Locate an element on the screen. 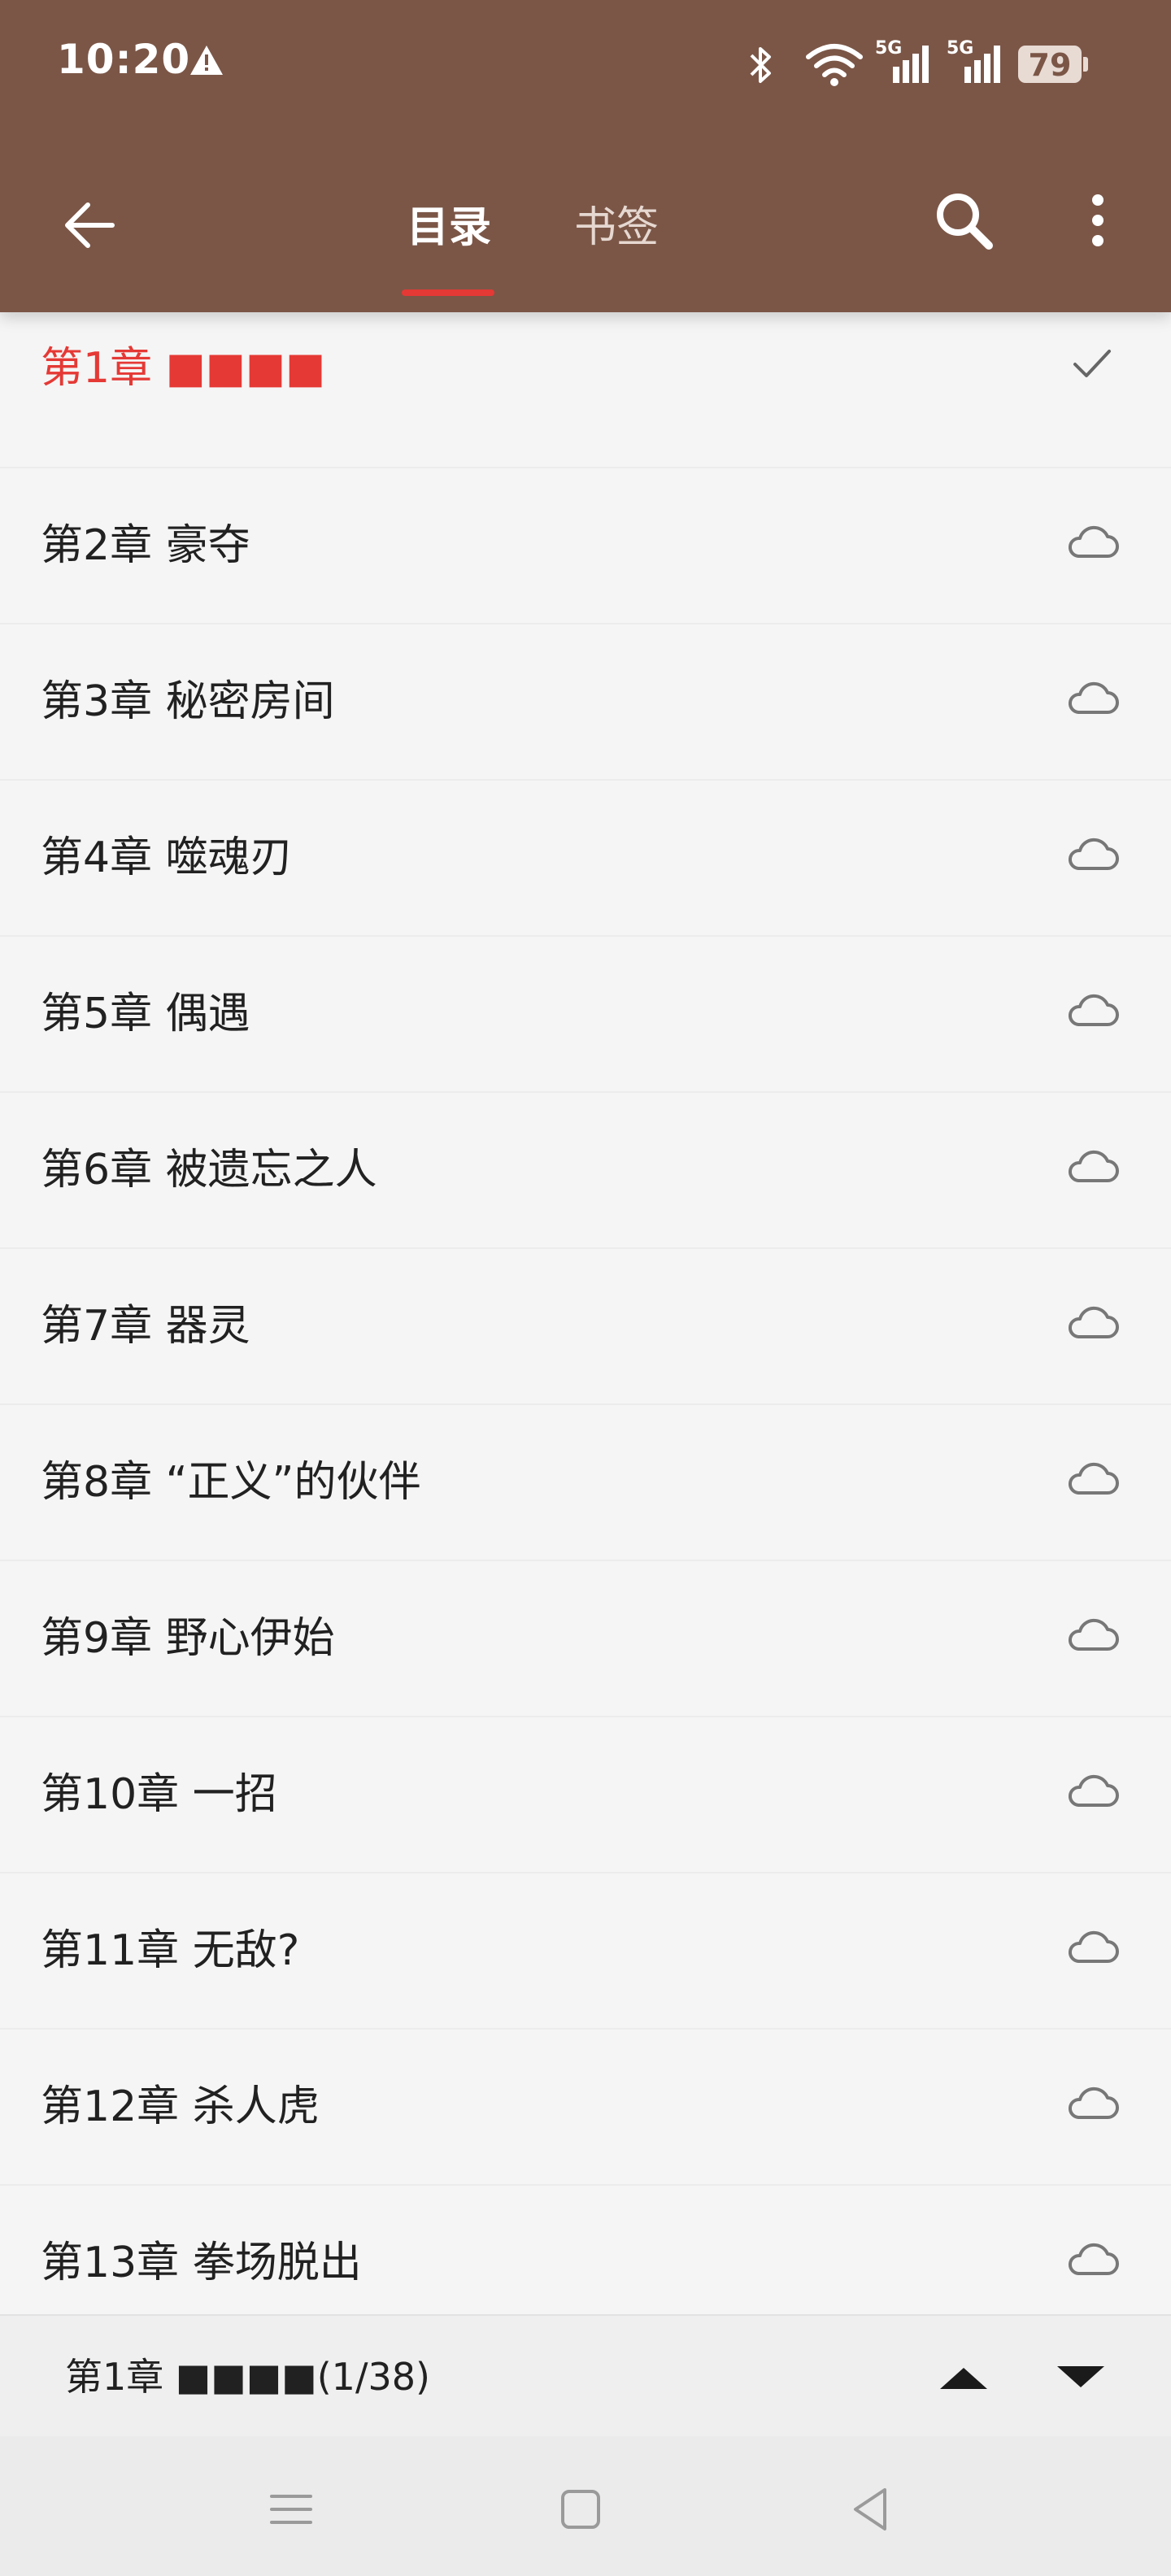  warning-icon is located at coordinates (206, 61).